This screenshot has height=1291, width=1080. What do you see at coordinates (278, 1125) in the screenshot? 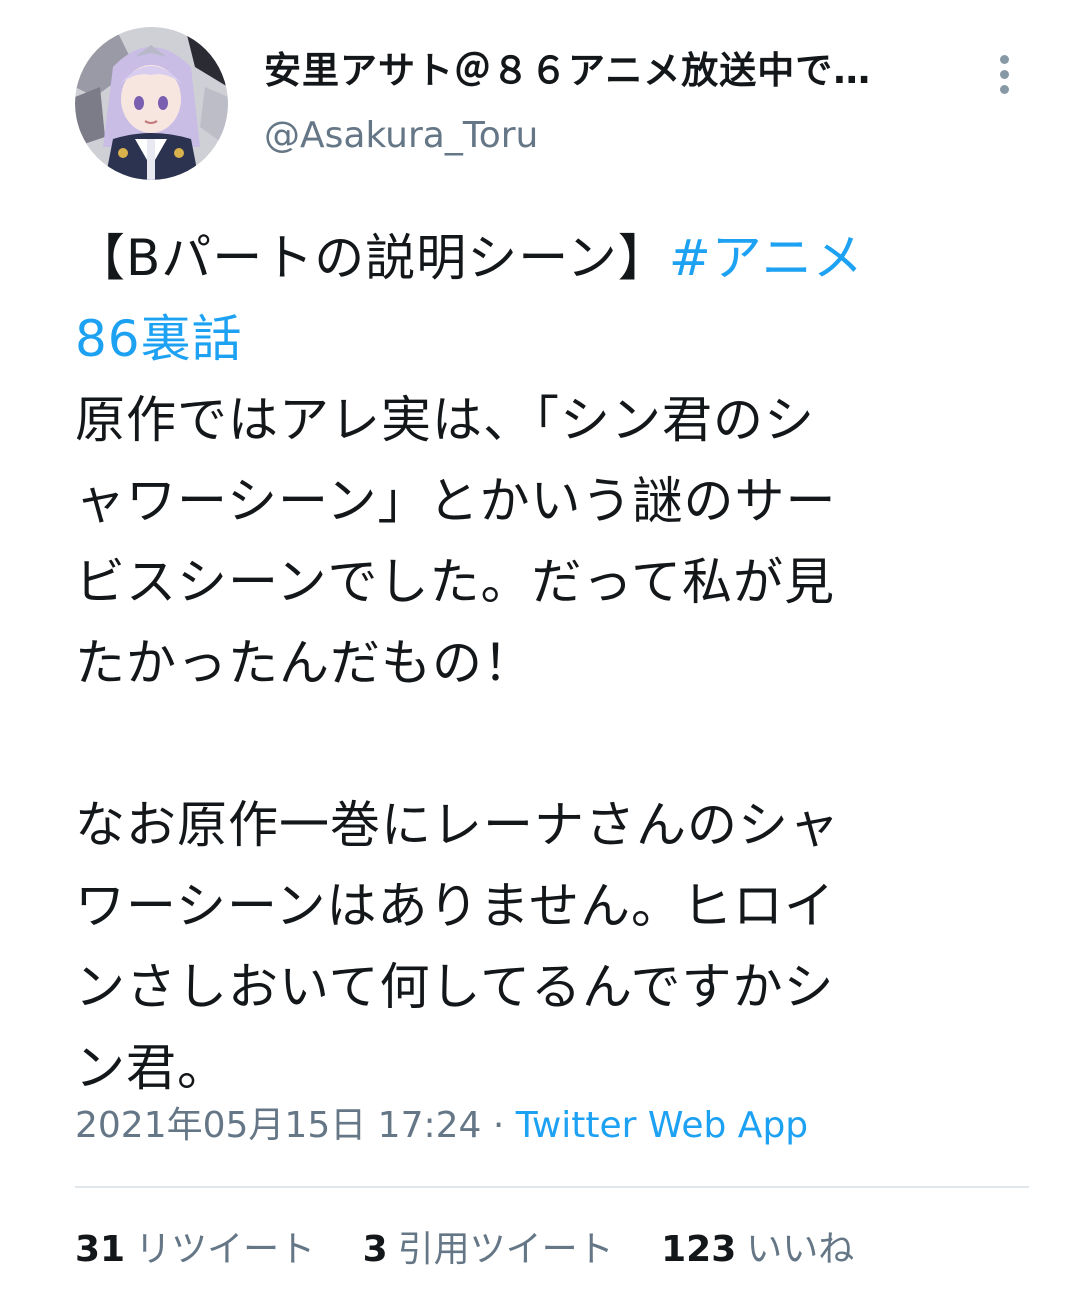
I see `timestamp: 2021年05月15日 17:24` at bounding box center [278, 1125].